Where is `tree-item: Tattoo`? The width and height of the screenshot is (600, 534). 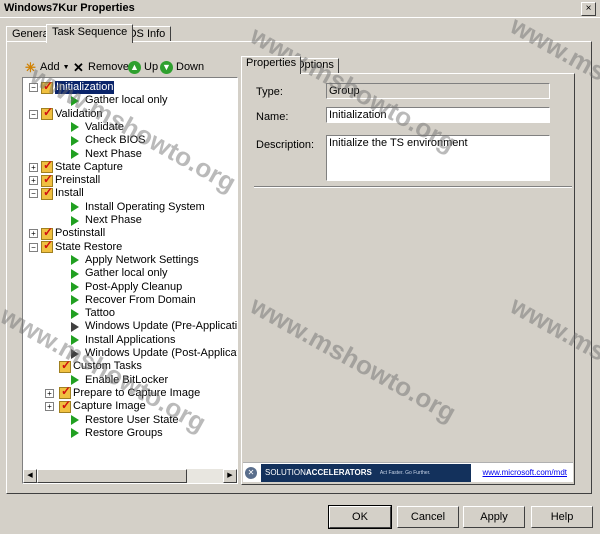
tree-item: Tattoo is located at coordinates (87, 313).